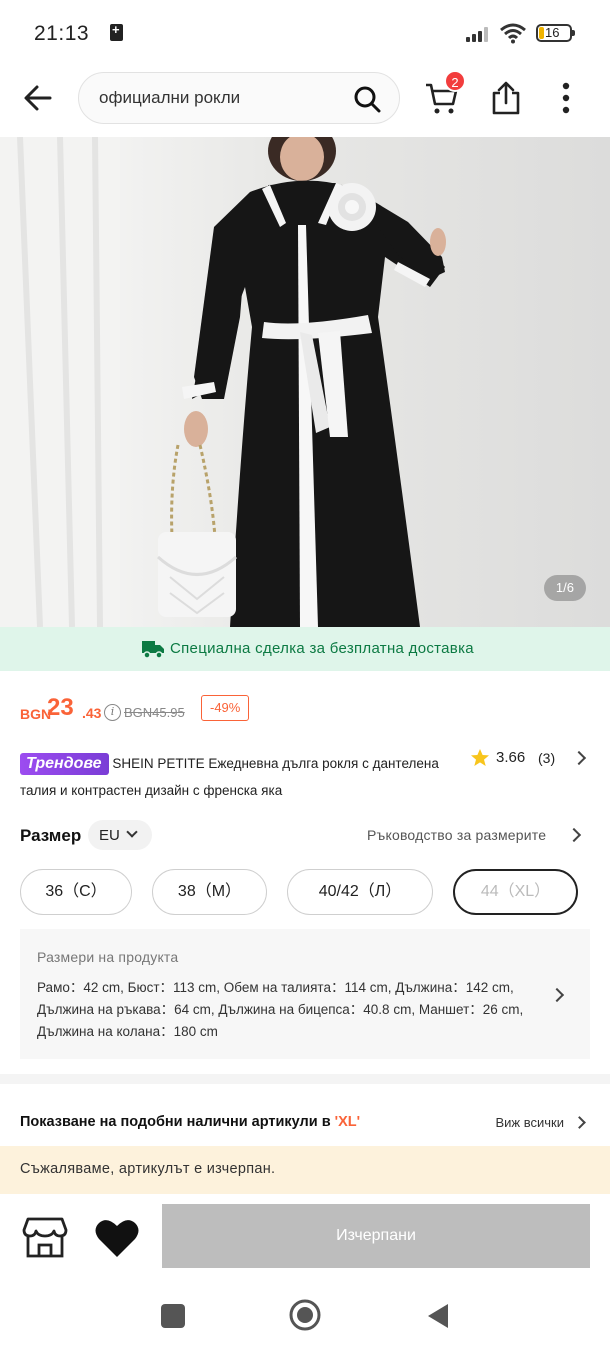 The width and height of the screenshot is (610, 1356). Describe the element at coordinates (209, 892) in the screenshot. I see `size-option-38: 38（М）` at that location.